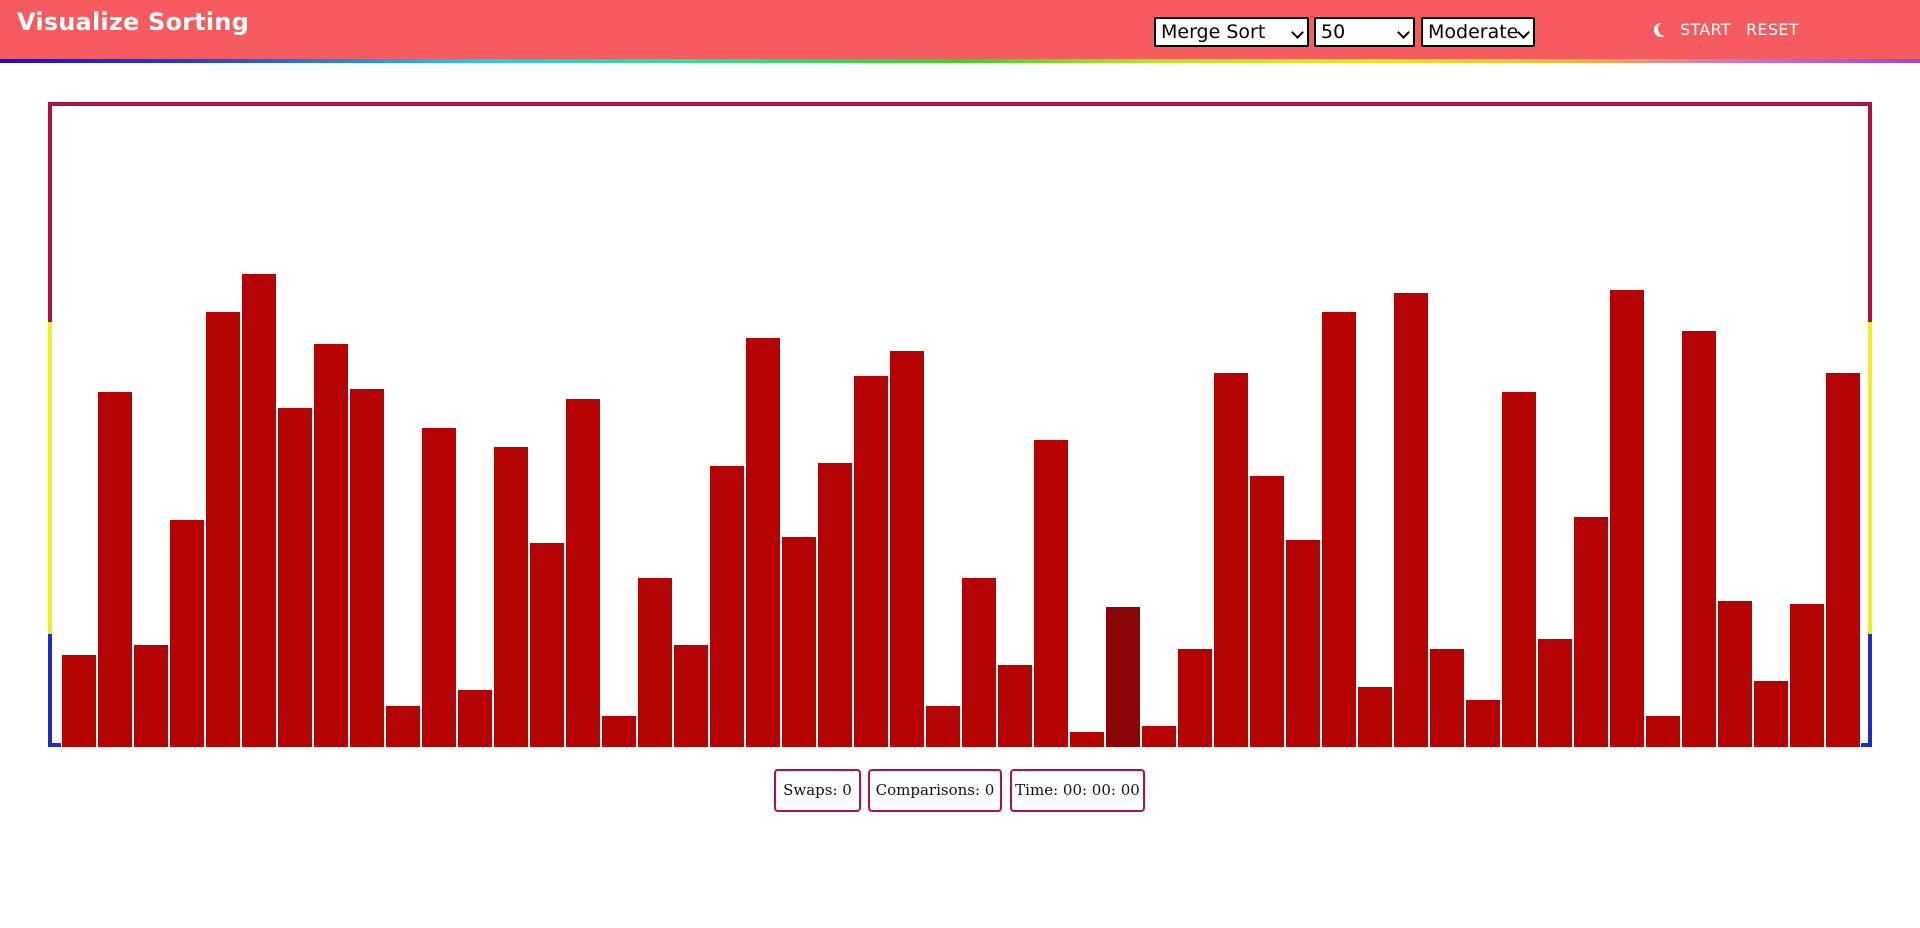  Describe the element at coordinates (935, 790) in the screenshot. I see `comparisons-counter: Comparisons: 0` at that location.